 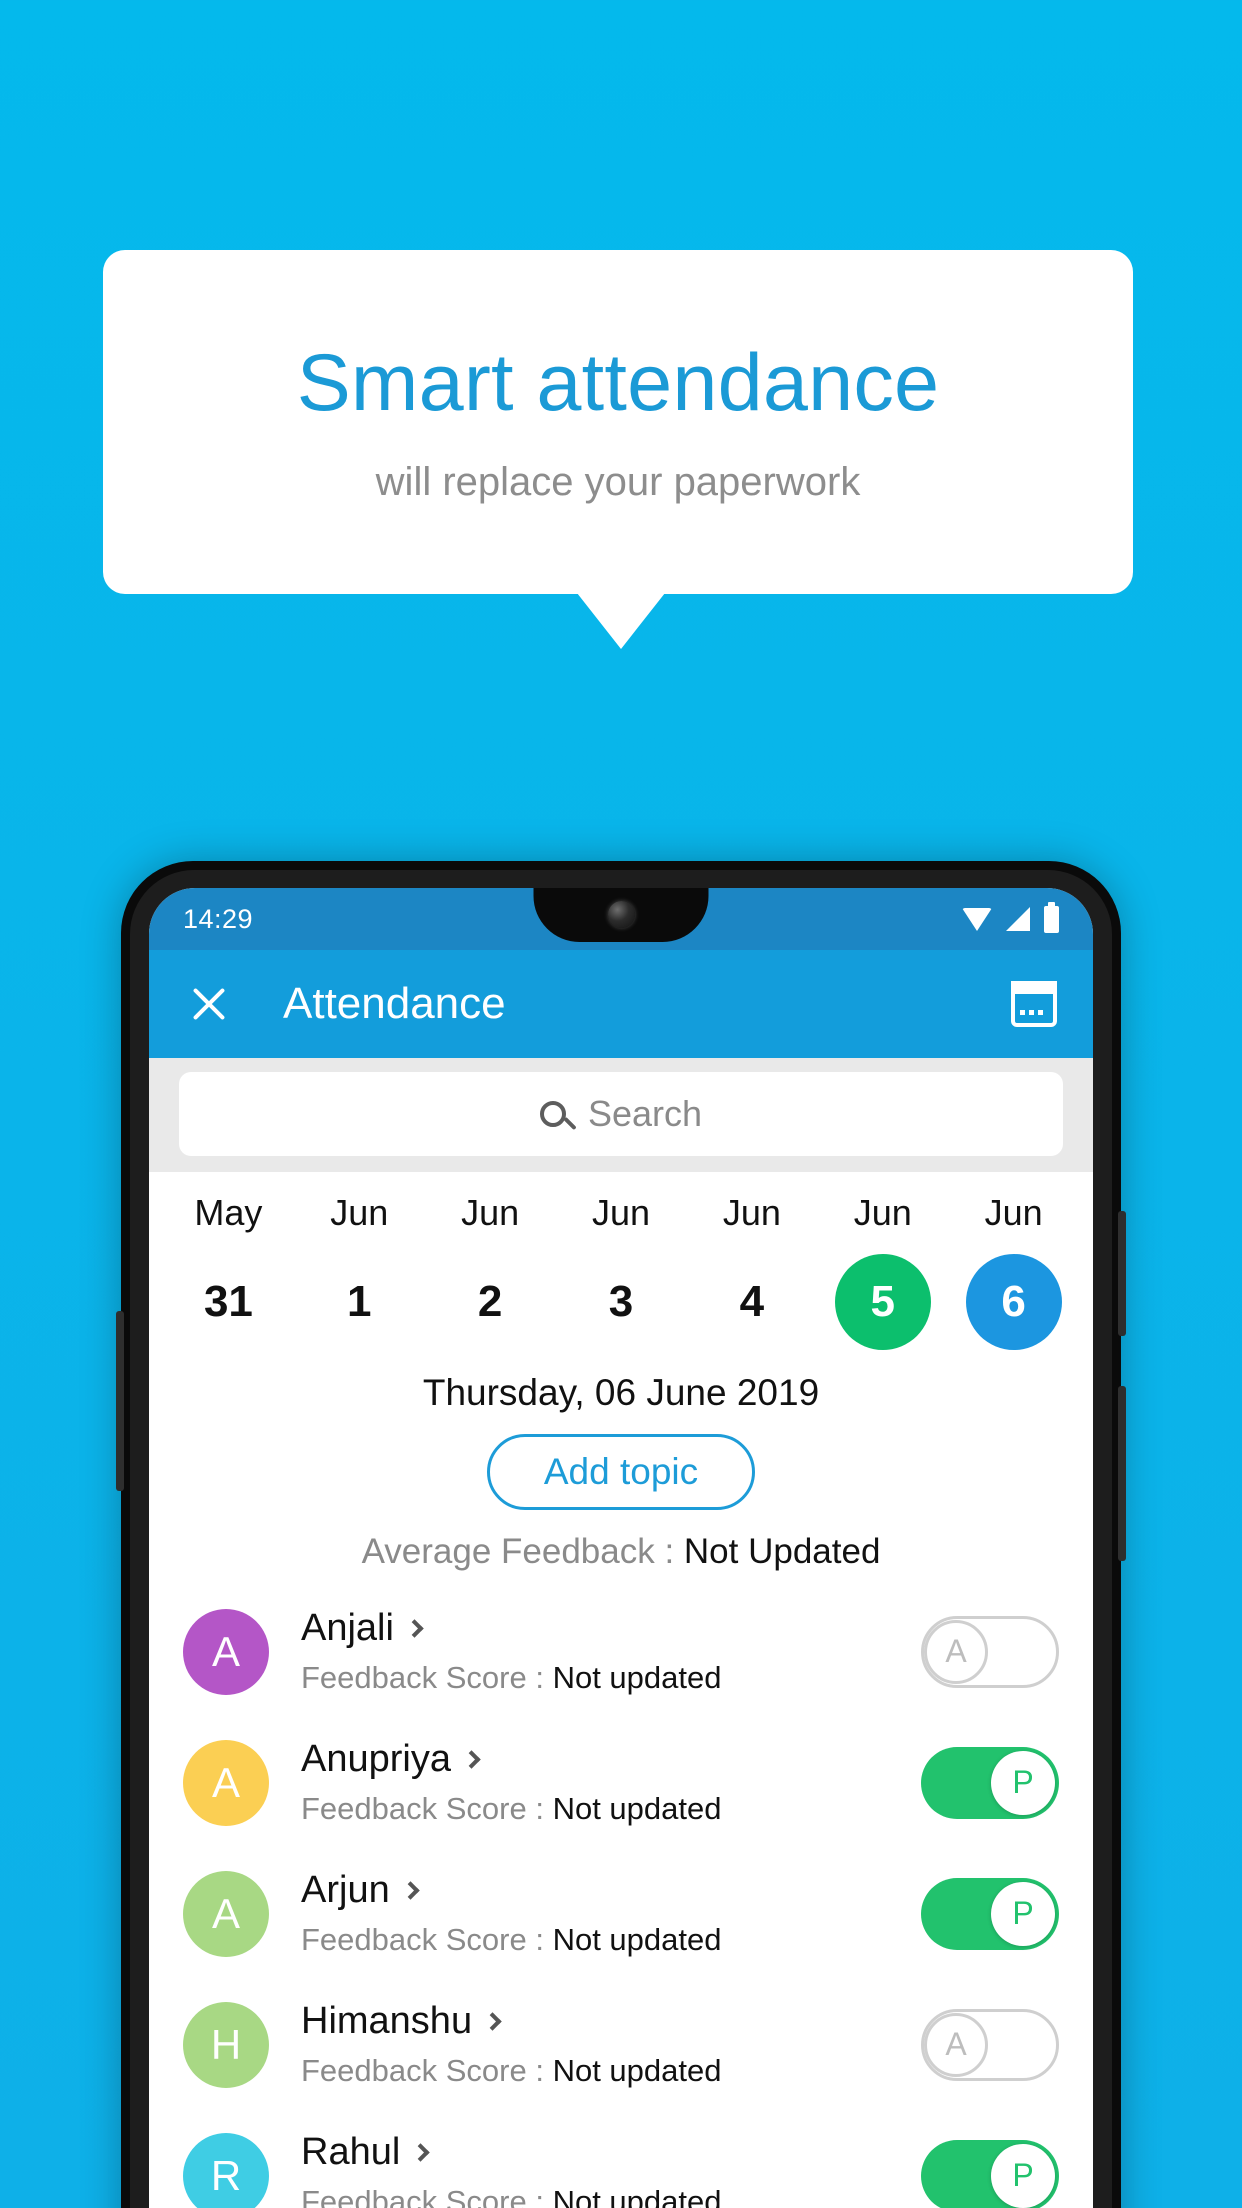 I want to click on average-feedback: Average Feedback : Not Updated, so click(x=621, y=1552).